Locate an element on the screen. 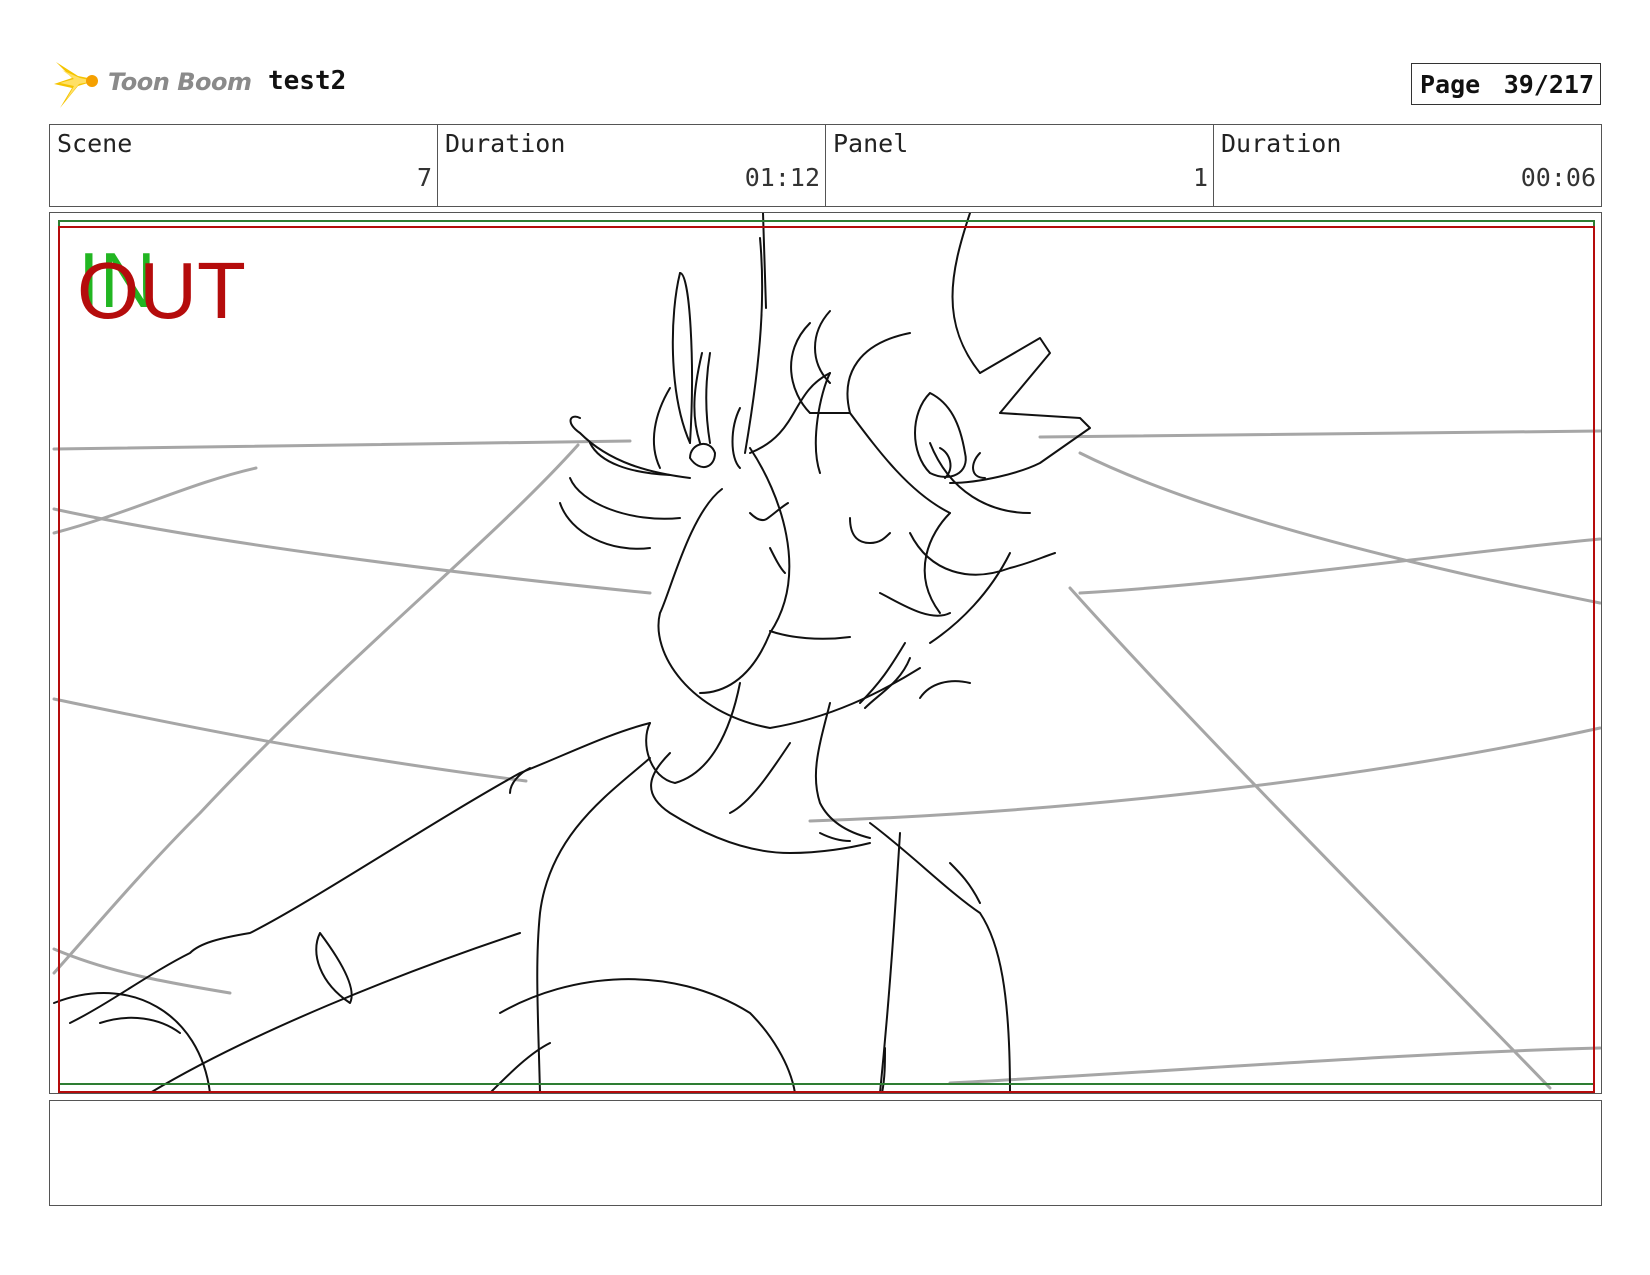  logo-text: Toon Boom is located at coordinates (180, 82).